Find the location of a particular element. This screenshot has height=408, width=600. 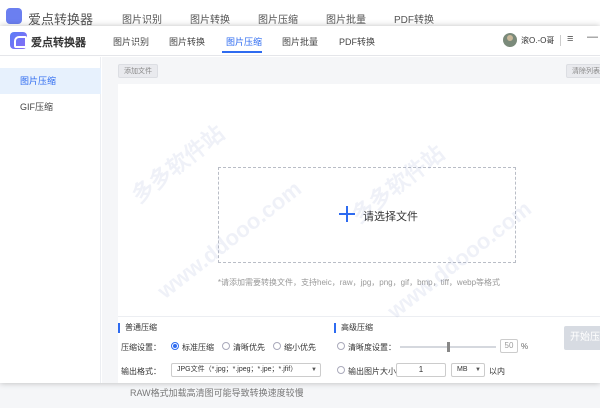

output-format-label: 输出格式： is located at coordinates (141, 371).